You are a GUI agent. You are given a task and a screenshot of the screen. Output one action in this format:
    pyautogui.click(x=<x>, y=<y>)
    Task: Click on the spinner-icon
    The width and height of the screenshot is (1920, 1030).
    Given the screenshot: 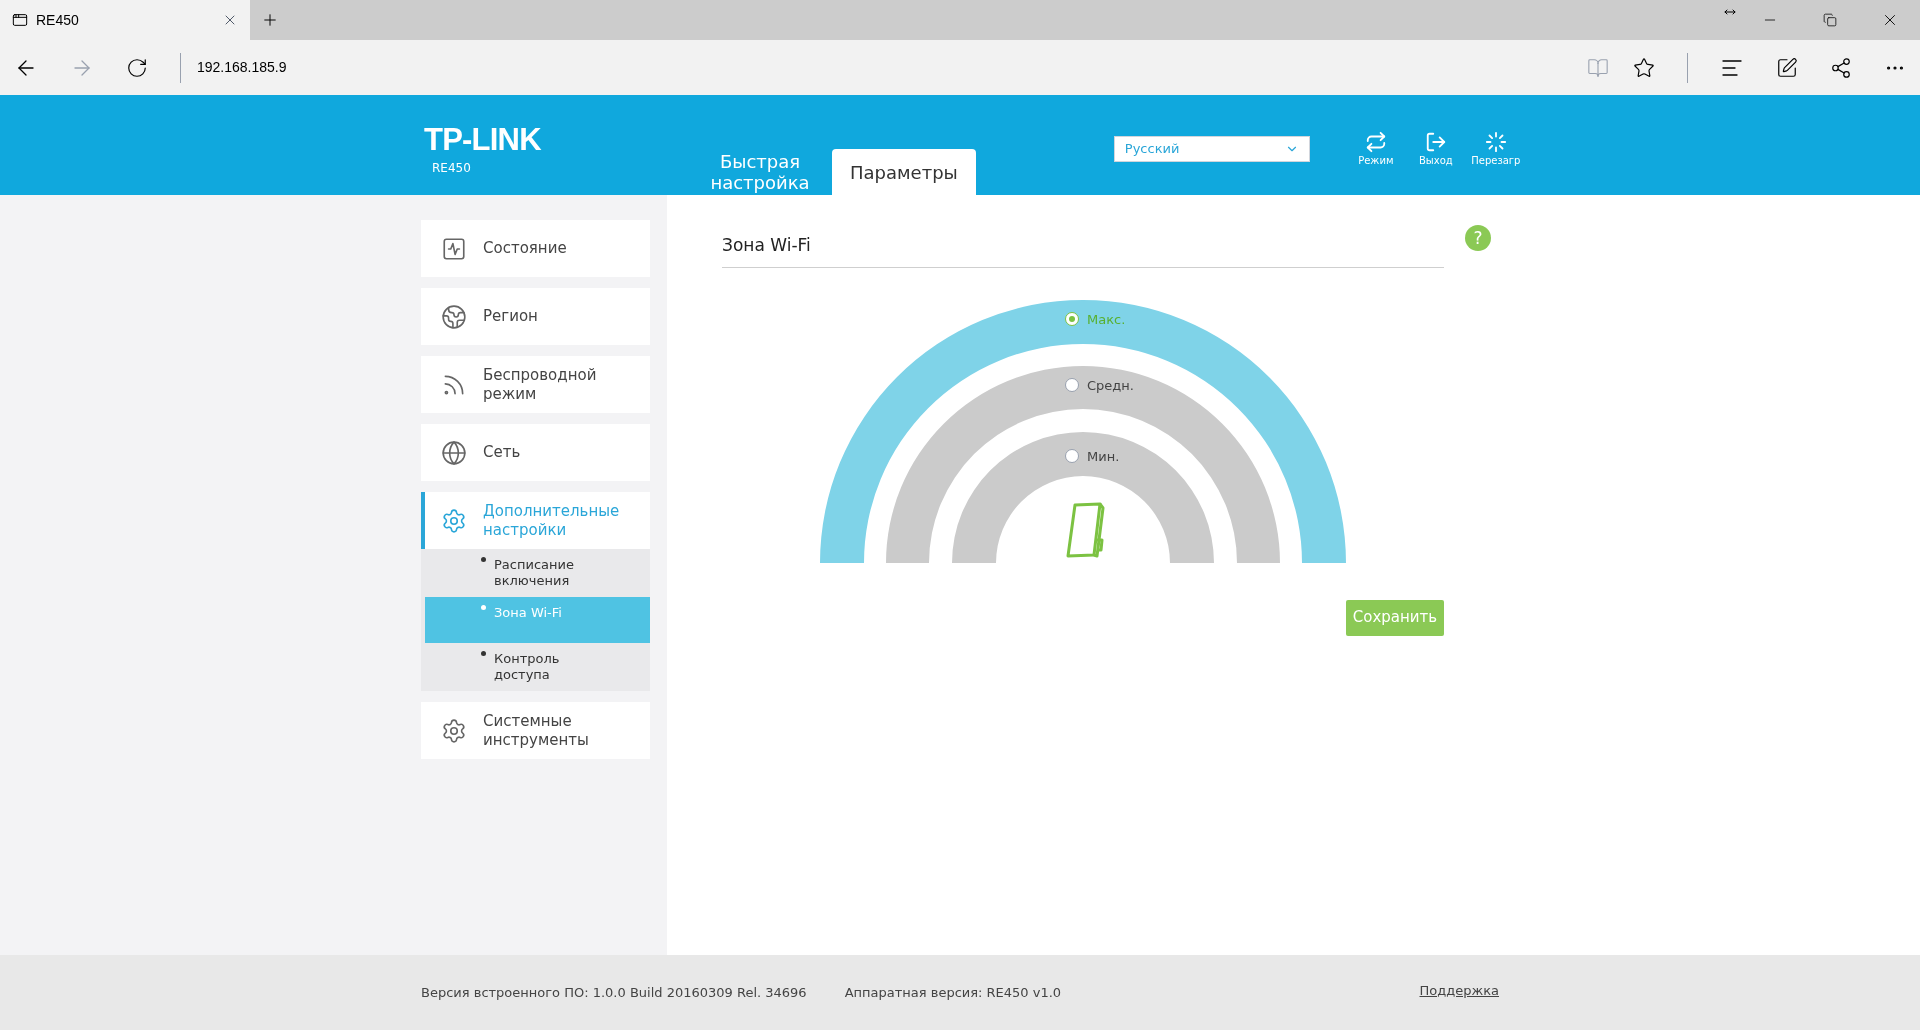 What is the action you would take?
    pyautogui.click(x=1495, y=141)
    